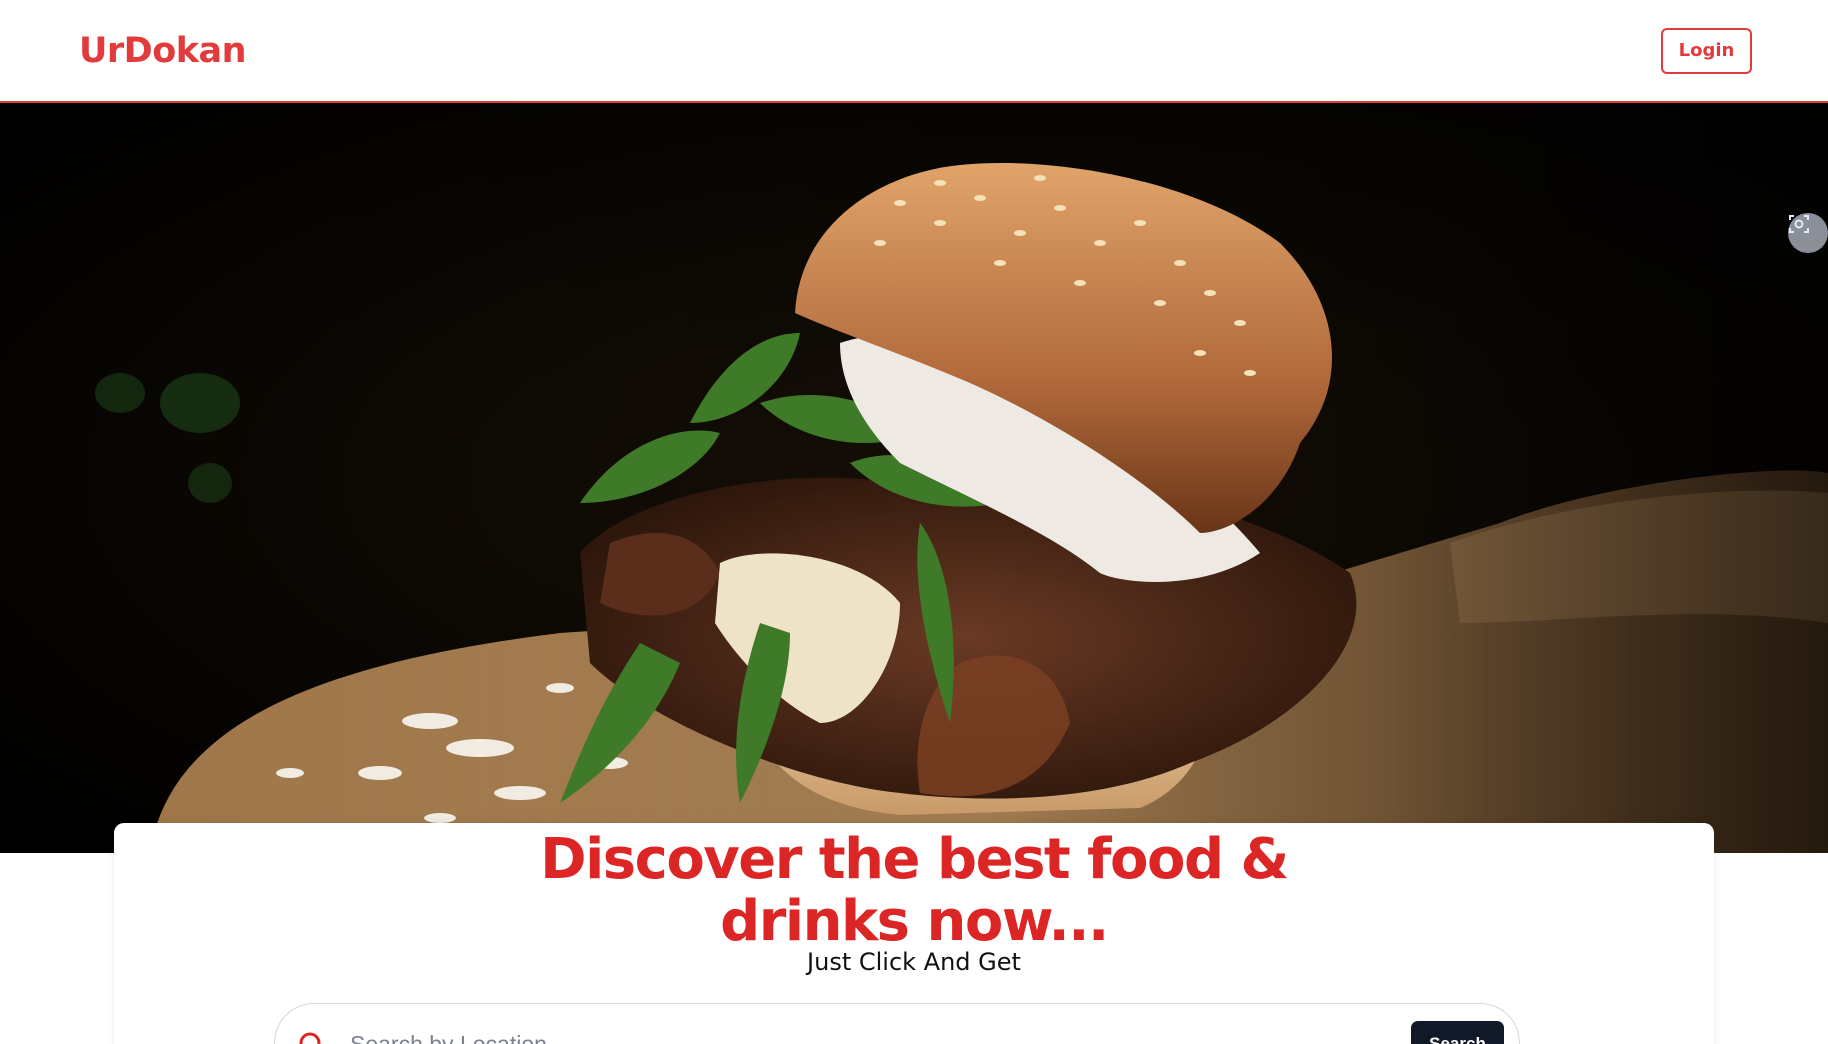 The image size is (1828, 1044). I want to click on search-button: Search, so click(1457, 1032).